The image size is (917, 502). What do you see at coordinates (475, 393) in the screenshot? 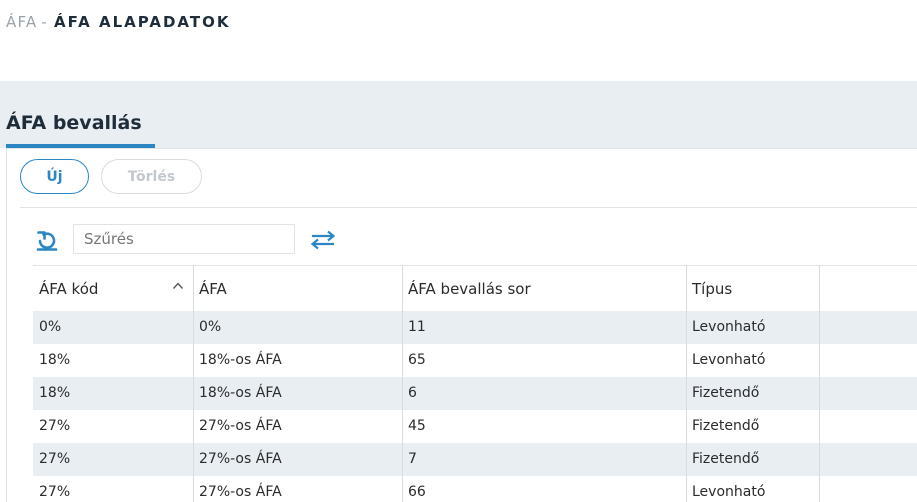
I see `table-row: 18% 18%-os ÁFA 6 Fizetendő` at bounding box center [475, 393].